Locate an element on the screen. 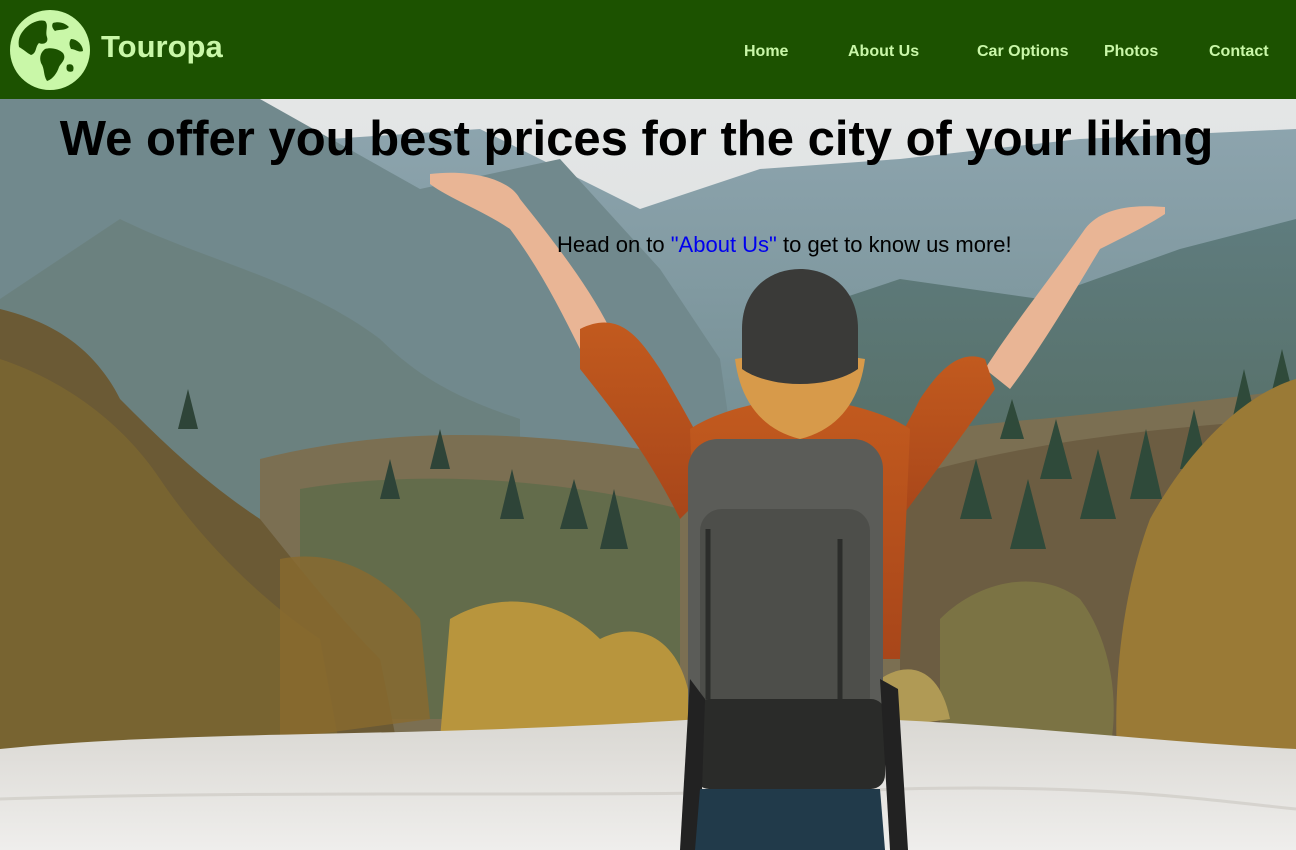 The height and width of the screenshot is (850, 1296). nav-about-link: About Us is located at coordinates (883, 52).